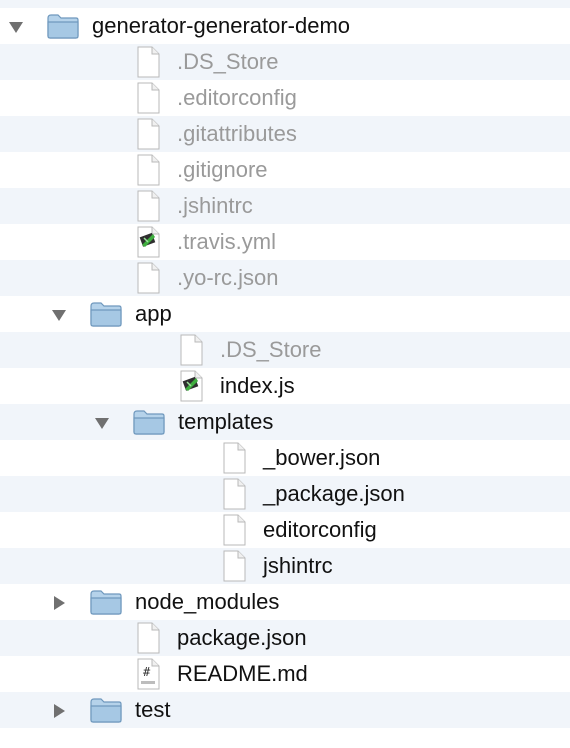 This screenshot has height=748, width=570. I want to click on tree-row-file: _bower.json, so click(285, 458).